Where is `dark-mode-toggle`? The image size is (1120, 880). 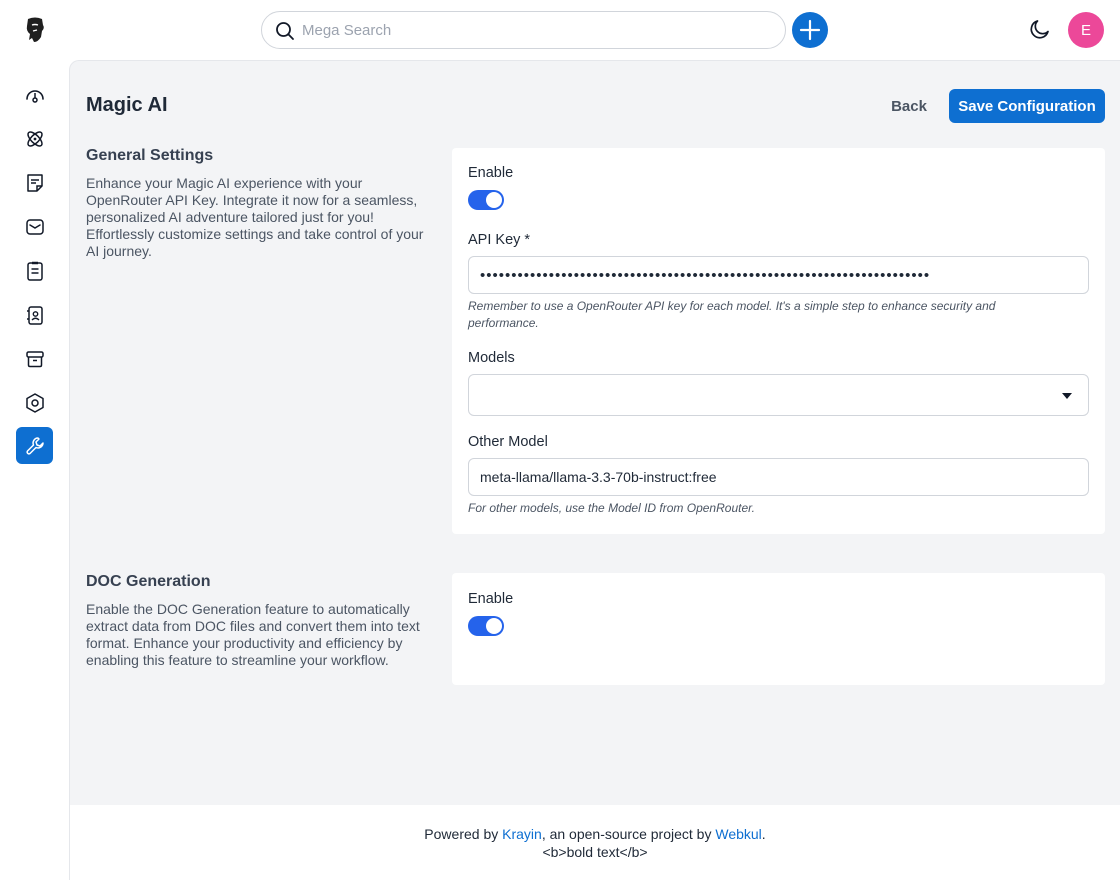
dark-mode-toggle is located at coordinates (1040, 29).